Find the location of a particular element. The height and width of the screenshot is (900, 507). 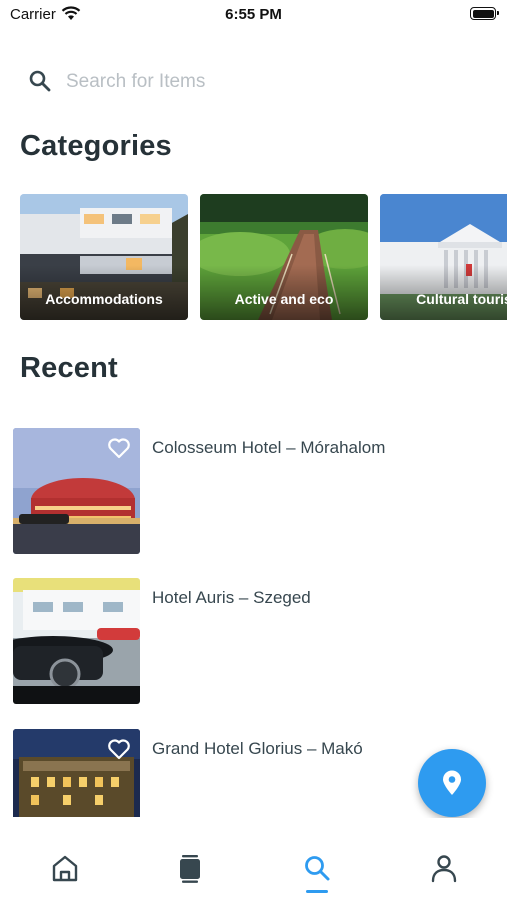

hotel-title: Grand Hotel Glorius – Makó is located at coordinates (257, 748).